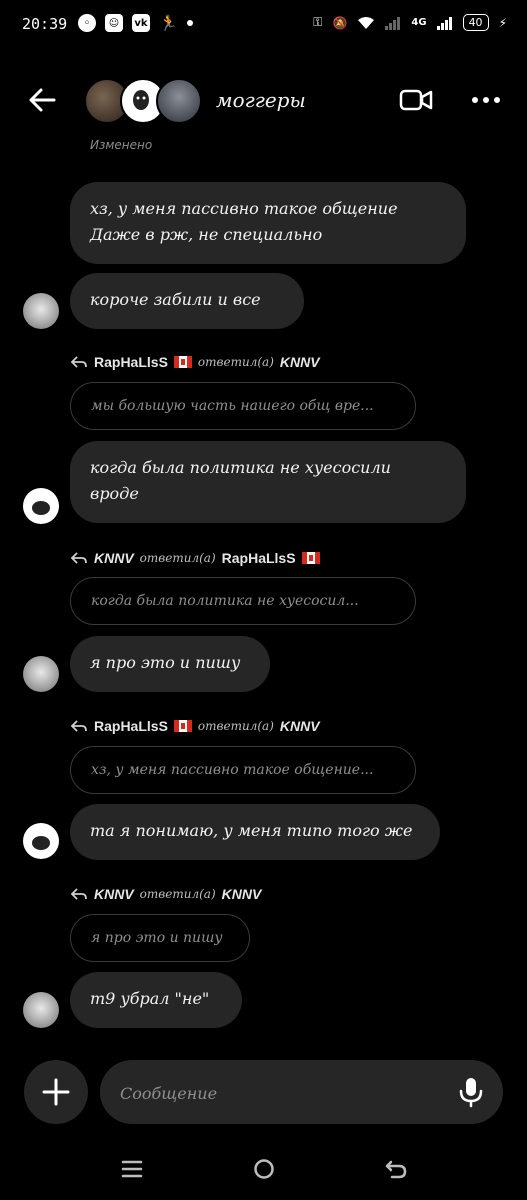 This screenshot has width=527, height=1200. Describe the element at coordinates (187, 301) in the screenshot. I see `message-bubble: короче забили и все` at that location.